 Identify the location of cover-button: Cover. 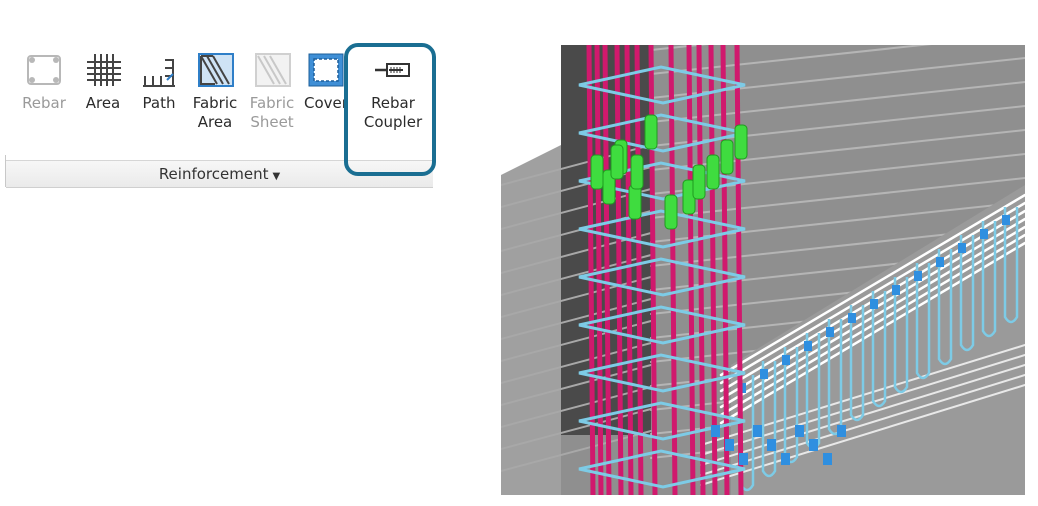
(326, 81).